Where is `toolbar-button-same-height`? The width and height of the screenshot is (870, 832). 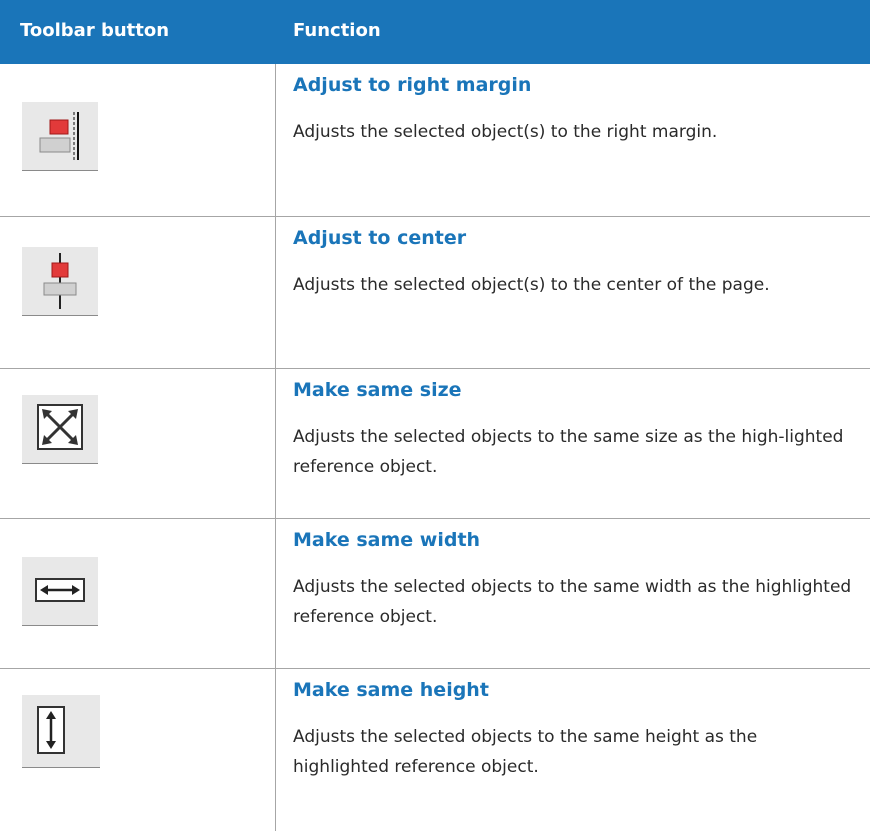 toolbar-button-same-height is located at coordinates (61, 731).